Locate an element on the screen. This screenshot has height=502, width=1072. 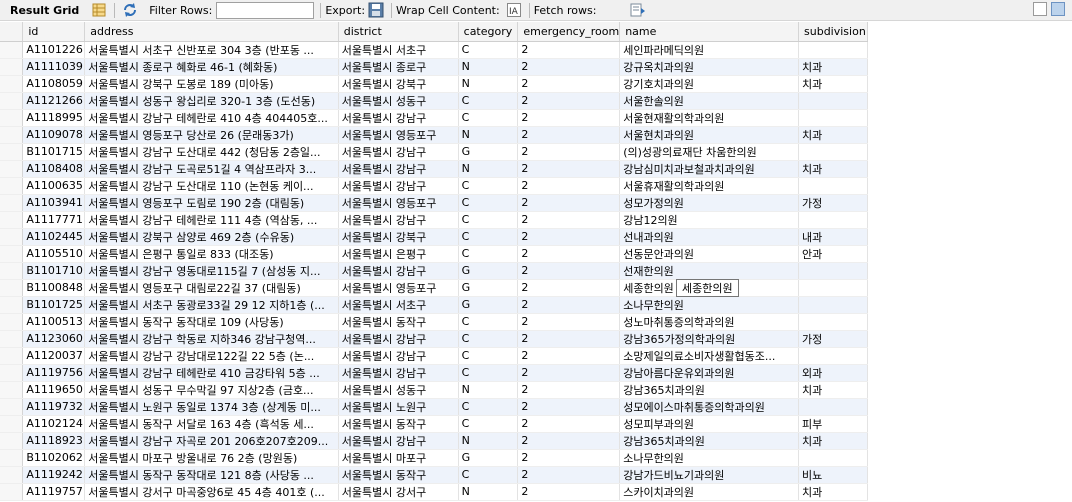
column-header-name: name is located at coordinates (709, 32).